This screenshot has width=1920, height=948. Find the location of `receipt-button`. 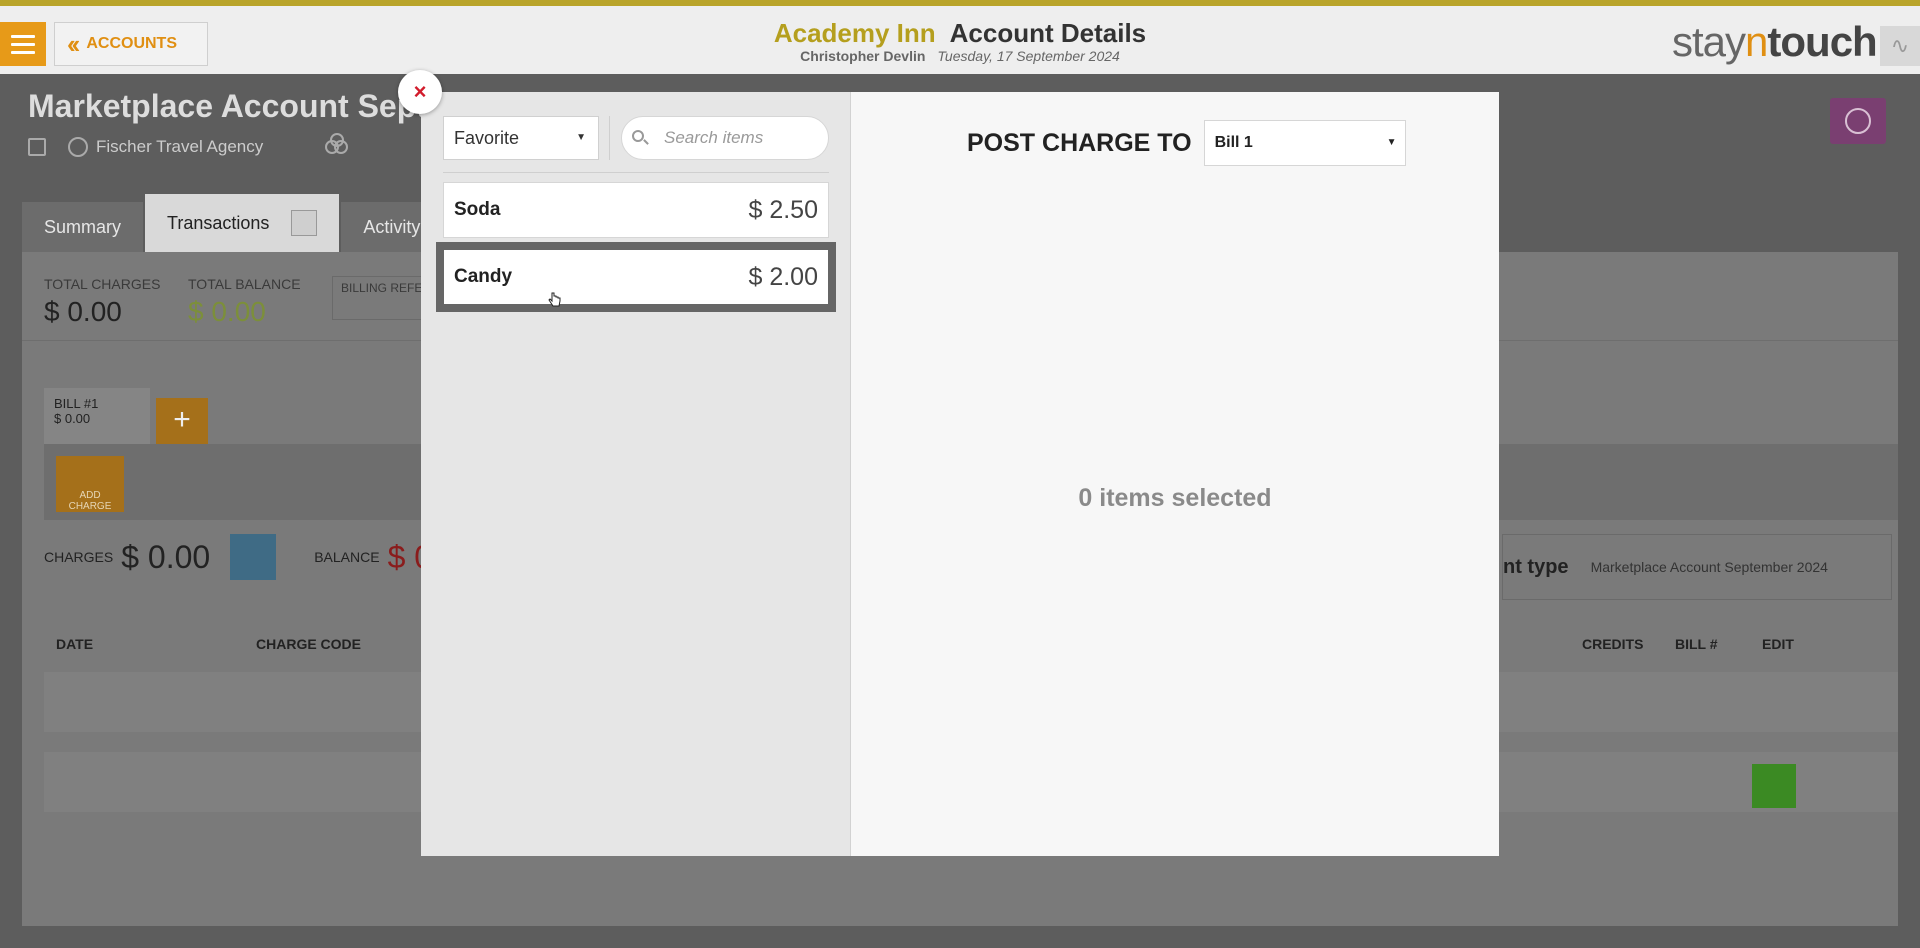

receipt-button is located at coordinates (253, 557).